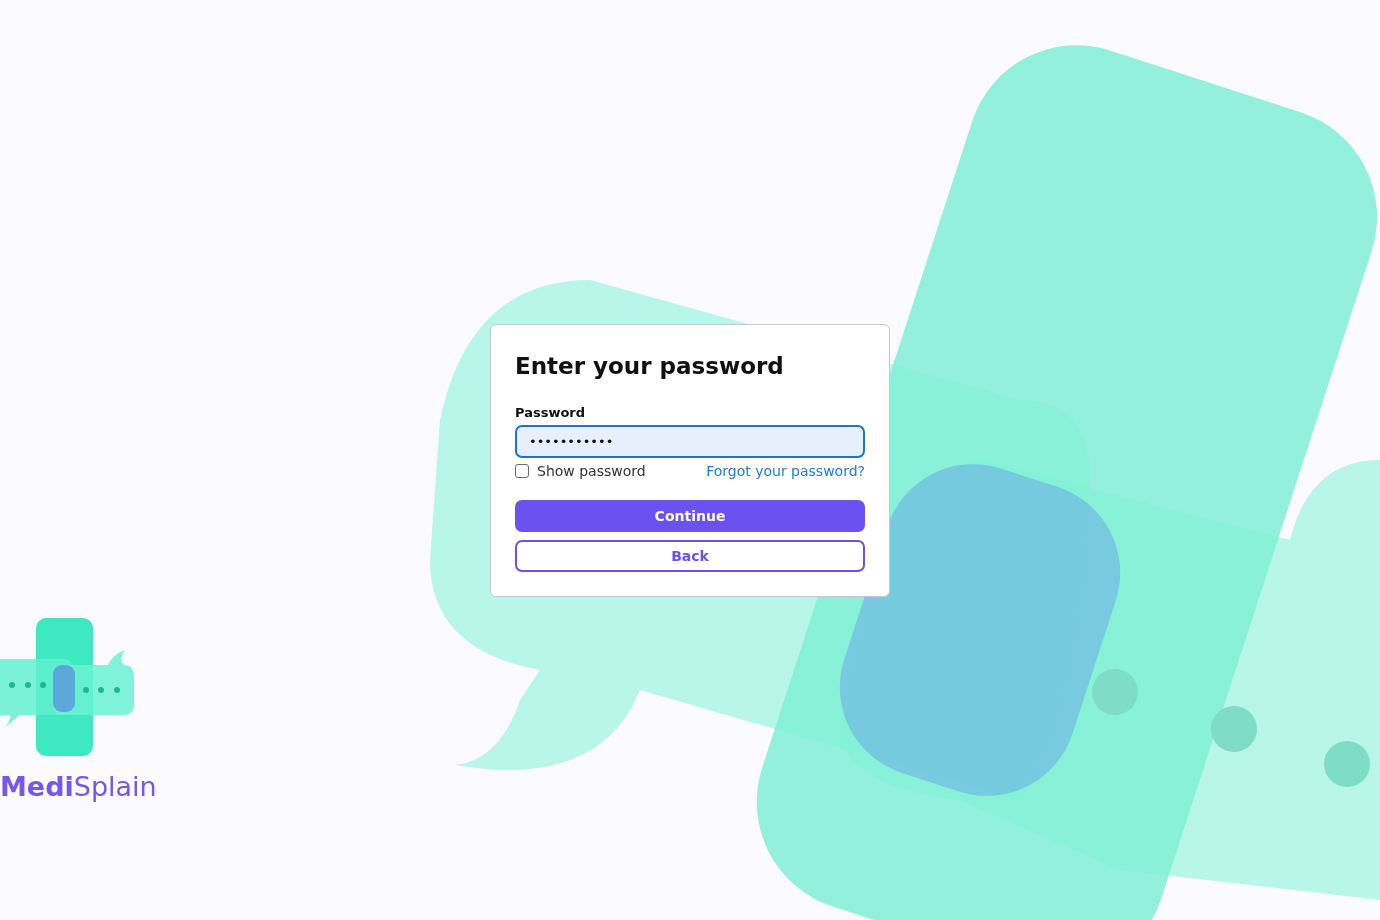 The image size is (1380, 920). What do you see at coordinates (690, 515) in the screenshot?
I see `continue-button: Continue` at bounding box center [690, 515].